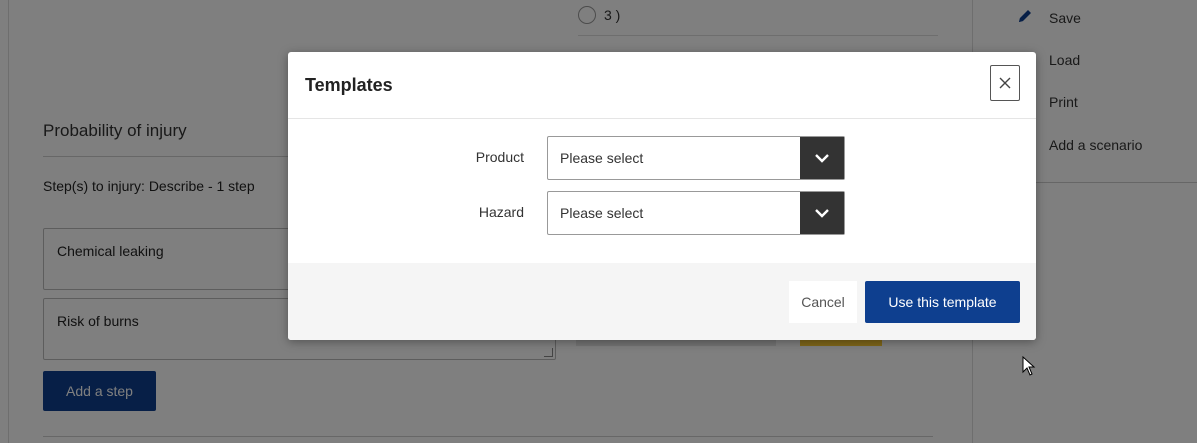 The width and height of the screenshot is (1197, 443). Describe the element at coordinates (349, 85) in the screenshot. I see `modal-title: Templates` at that location.